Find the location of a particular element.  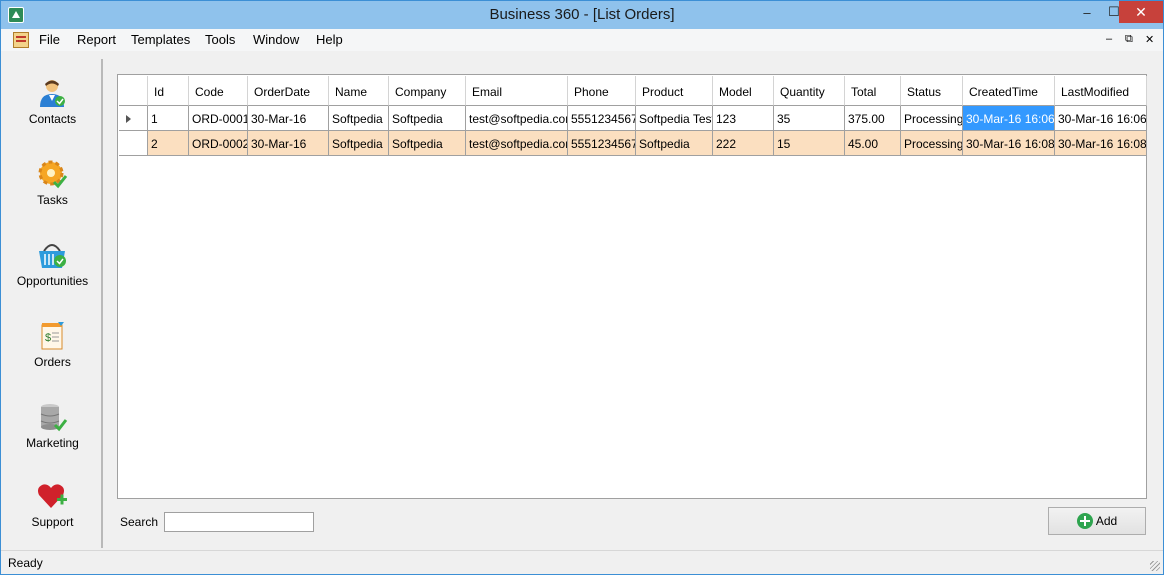

menu-help: Help is located at coordinates (329, 39).